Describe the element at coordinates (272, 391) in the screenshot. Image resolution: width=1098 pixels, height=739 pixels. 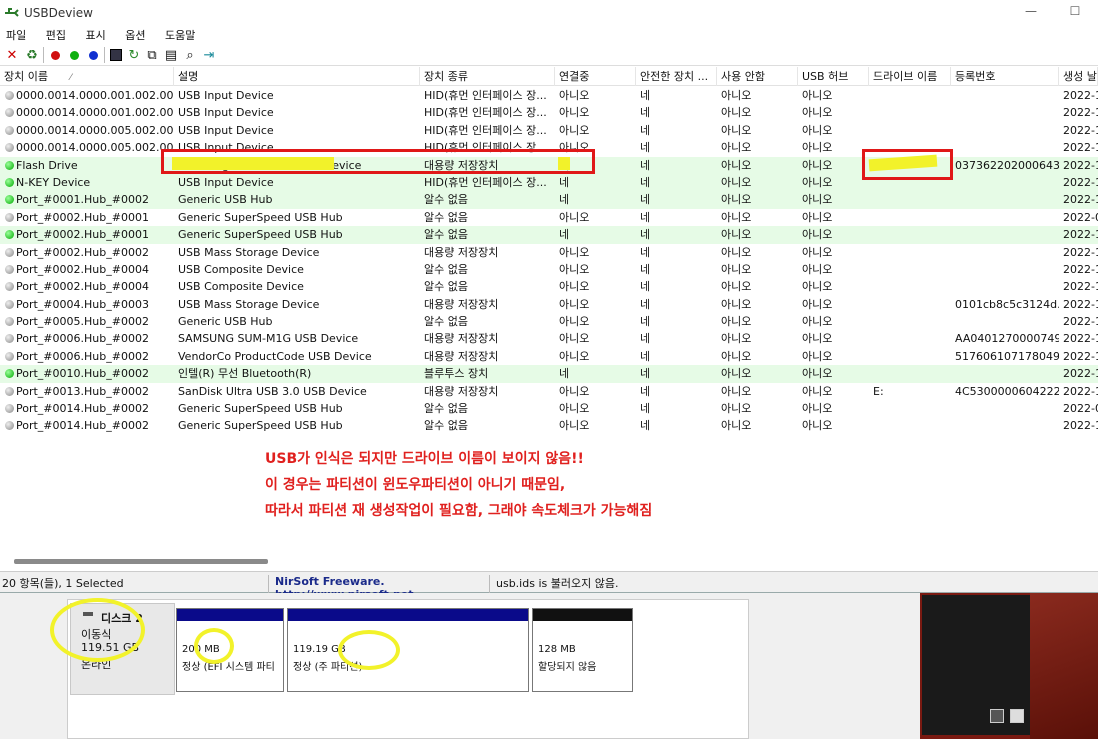
I see `cell-description: SanDisk Ultra USB 3.0 USB Device` at that location.